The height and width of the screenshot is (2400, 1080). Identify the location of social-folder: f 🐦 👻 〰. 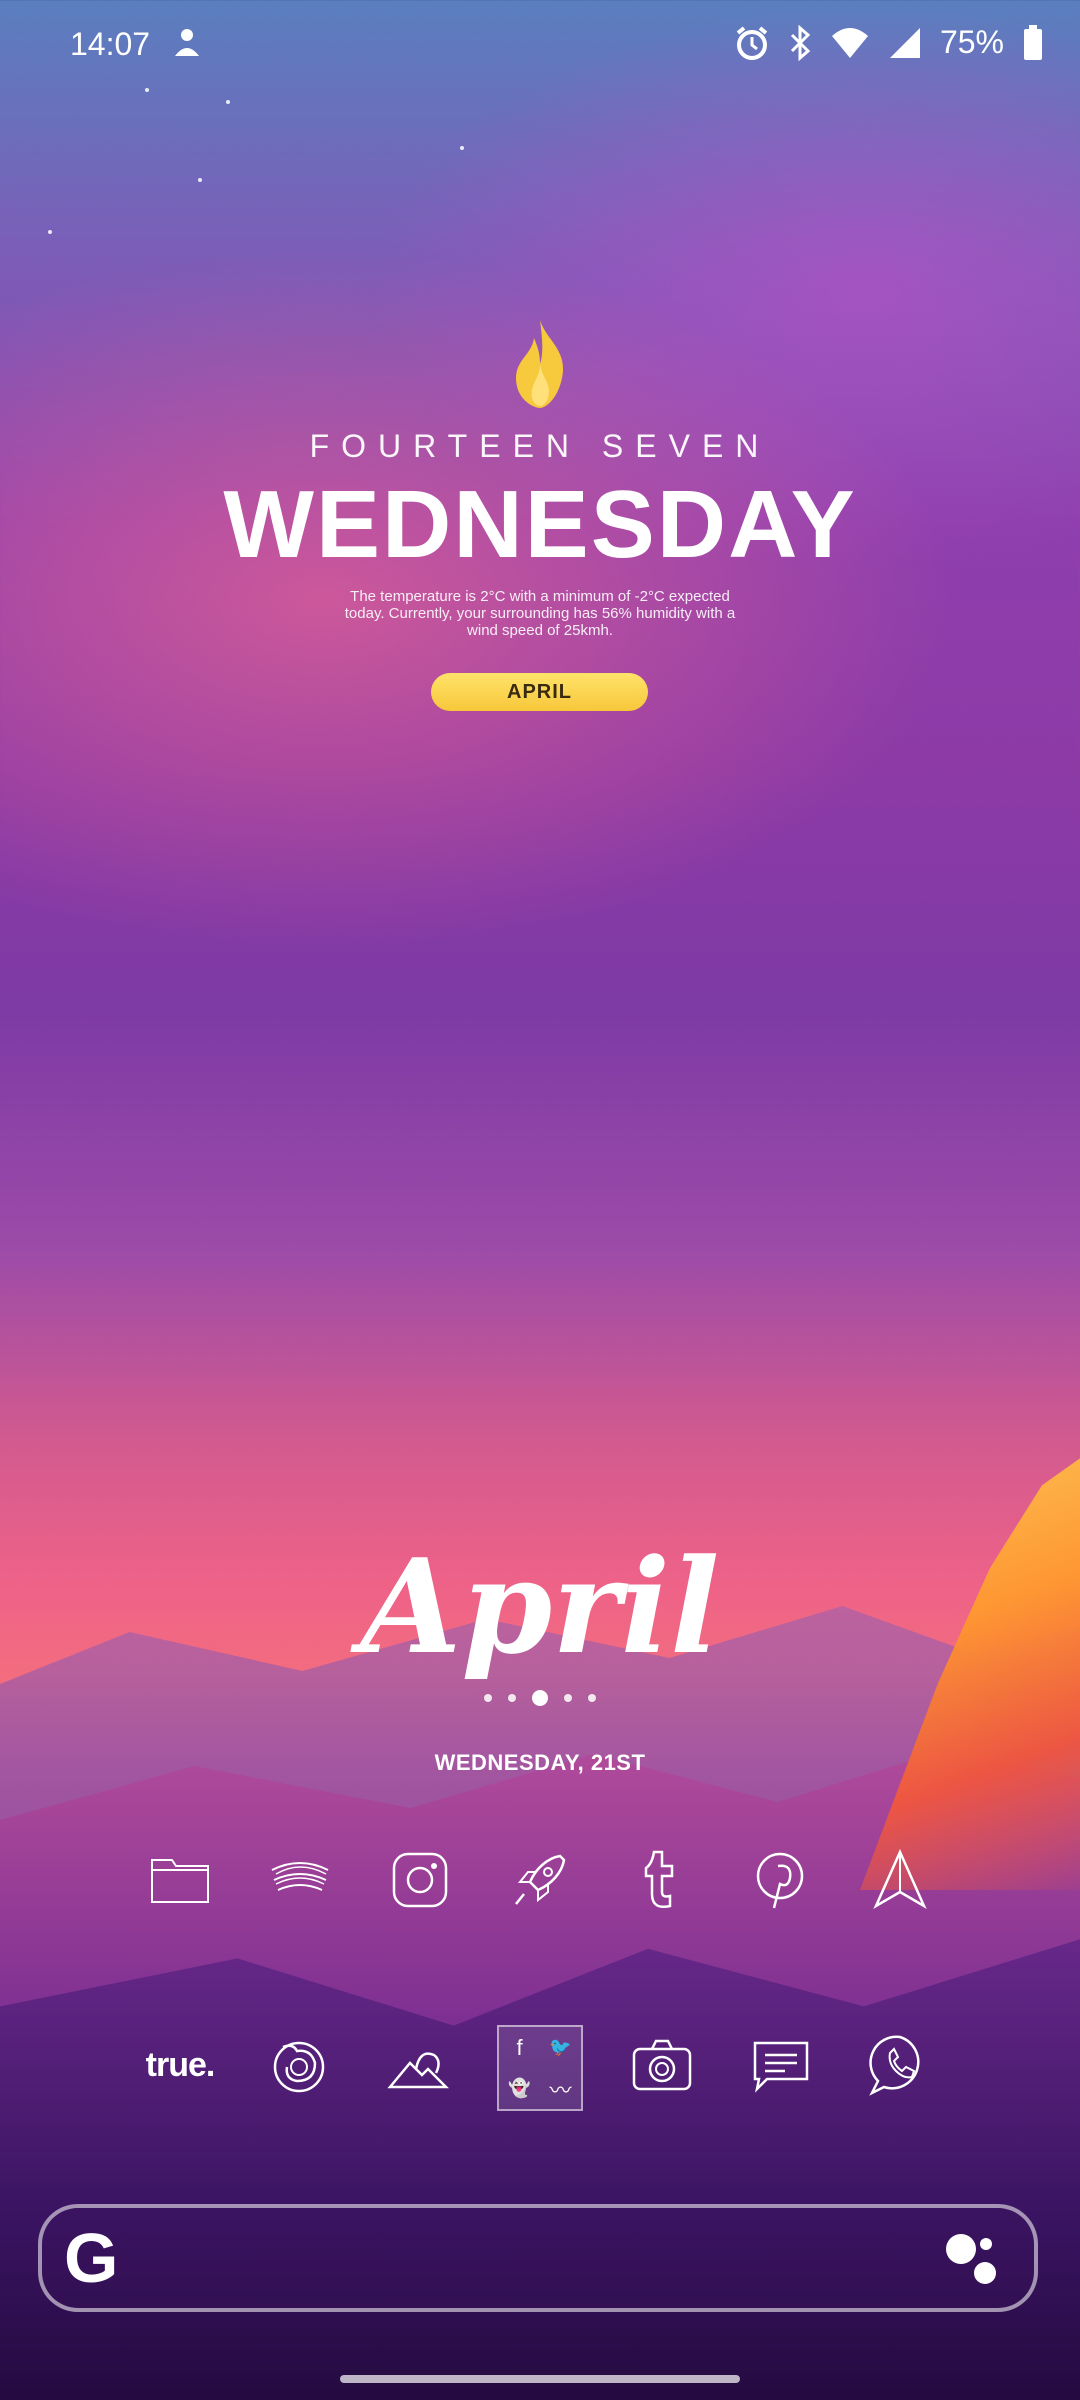
(540, 2068).